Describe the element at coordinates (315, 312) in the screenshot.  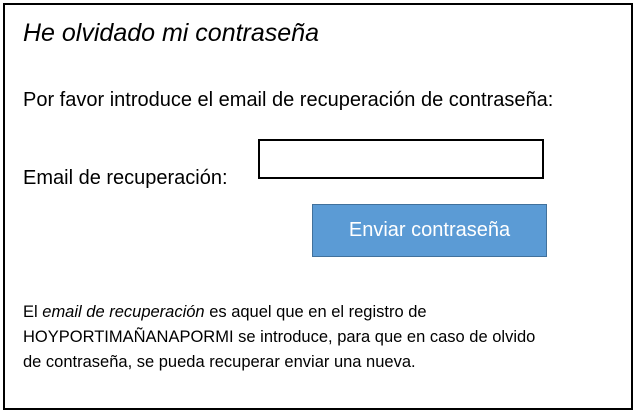
I see `note-line1-rest: es aquel que en el registro de` at that location.